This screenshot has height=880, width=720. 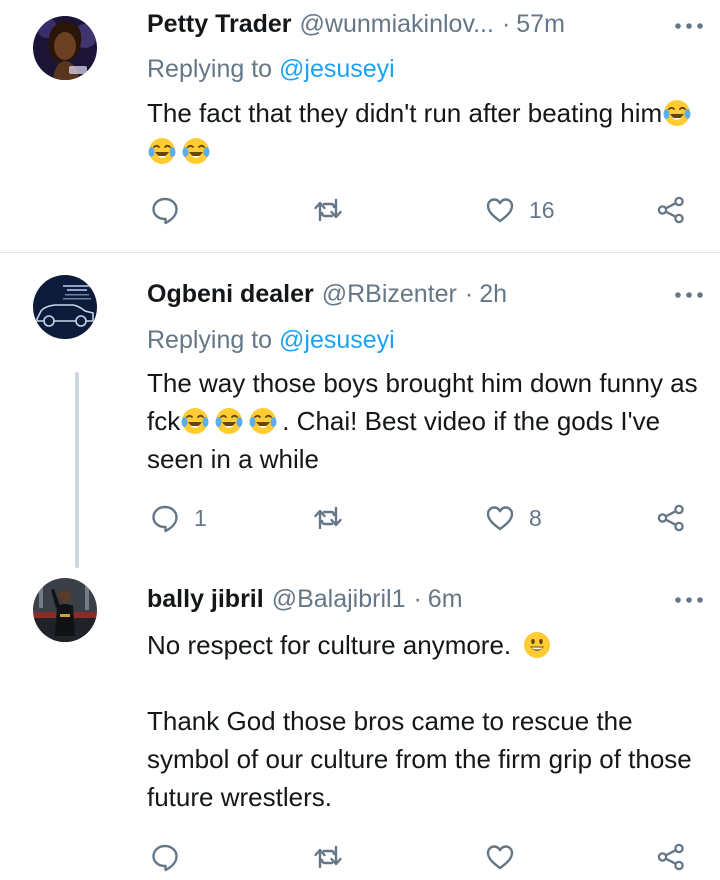 I want to click on display-name: Ogbeni dealer, so click(x=230, y=294).